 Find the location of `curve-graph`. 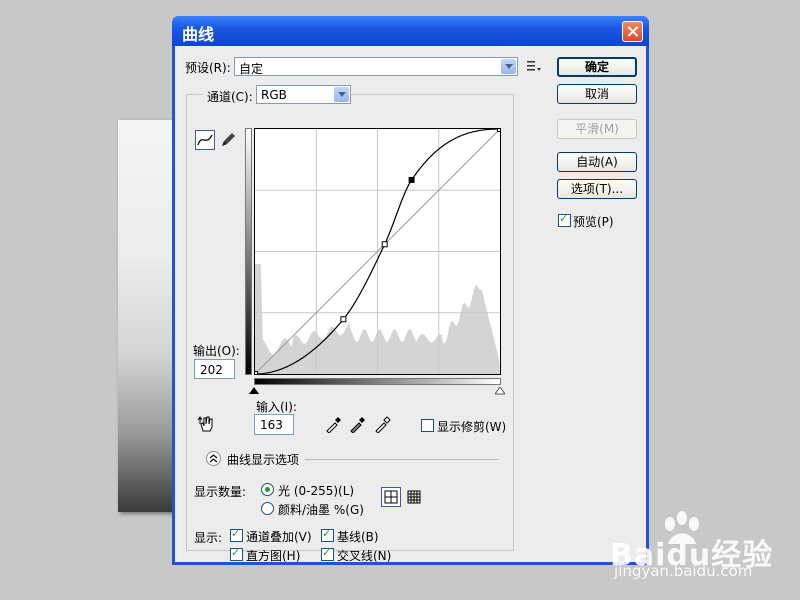

curve-graph is located at coordinates (377, 251).